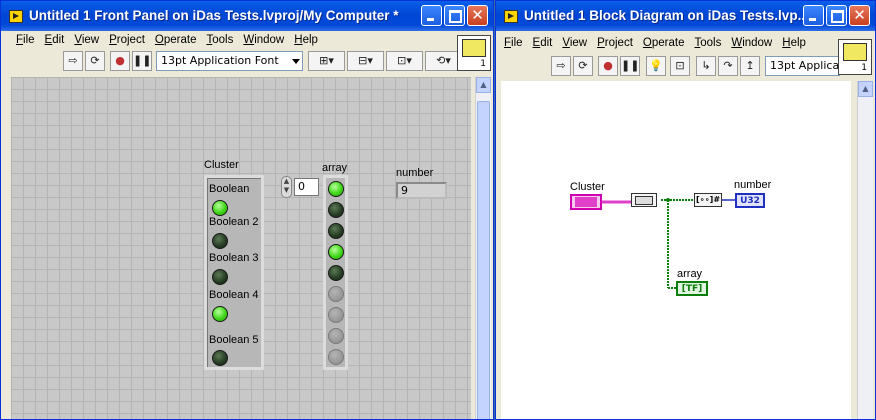  What do you see at coordinates (326, 61) in the screenshot?
I see `align-objects-icon: ⊞▾` at bounding box center [326, 61].